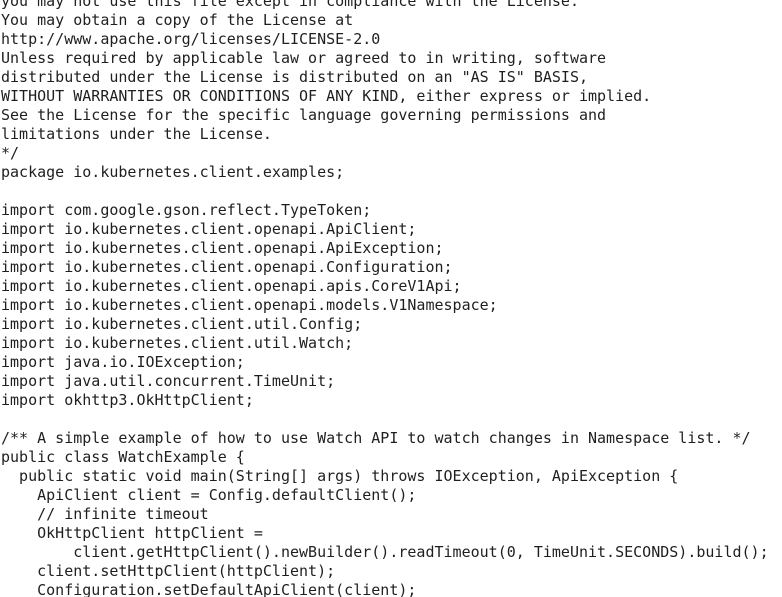 The width and height of the screenshot is (782, 597). I want to click on code-line: package io.kubernetes.client.examples;, so click(173, 172).